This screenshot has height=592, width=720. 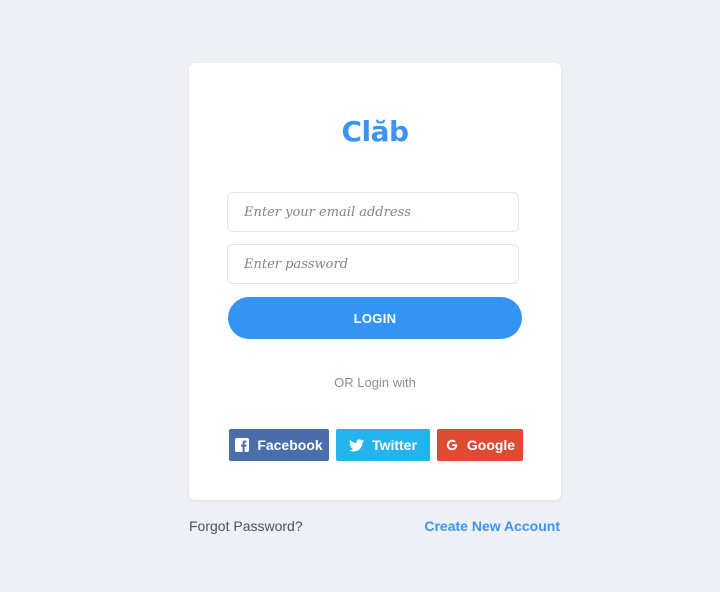 I want to click on facebook-login-button: Facebook, so click(x=279, y=445).